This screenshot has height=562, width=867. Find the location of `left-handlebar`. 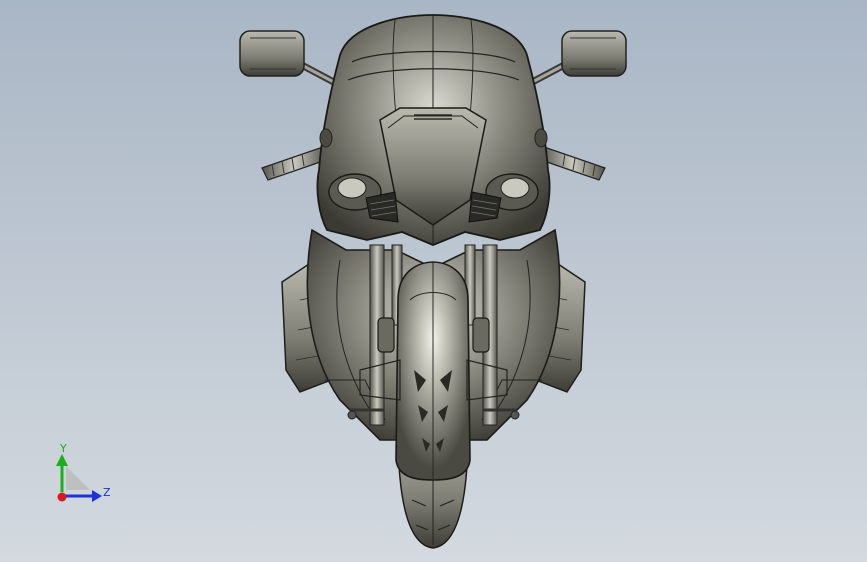

left-handlebar is located at coordinates (294, 164).